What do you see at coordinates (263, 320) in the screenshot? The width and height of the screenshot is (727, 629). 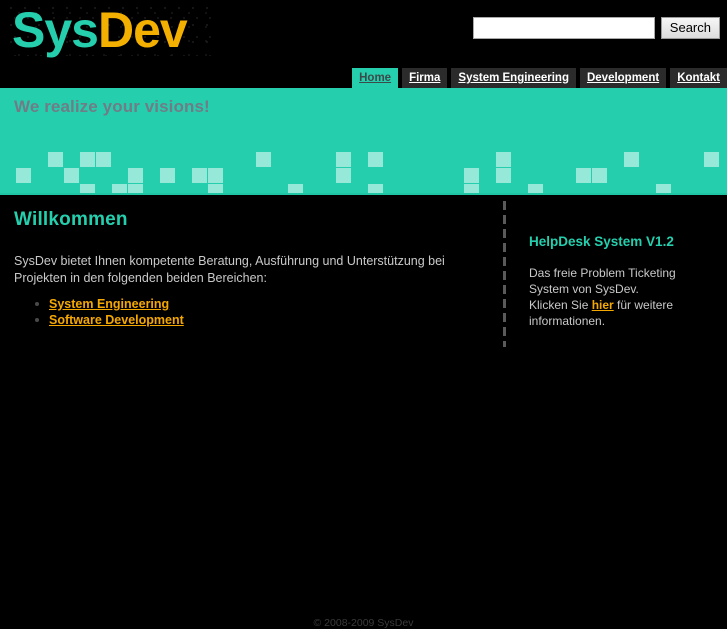 I see `list-item: Software Development` at bounding box center [263, 320].